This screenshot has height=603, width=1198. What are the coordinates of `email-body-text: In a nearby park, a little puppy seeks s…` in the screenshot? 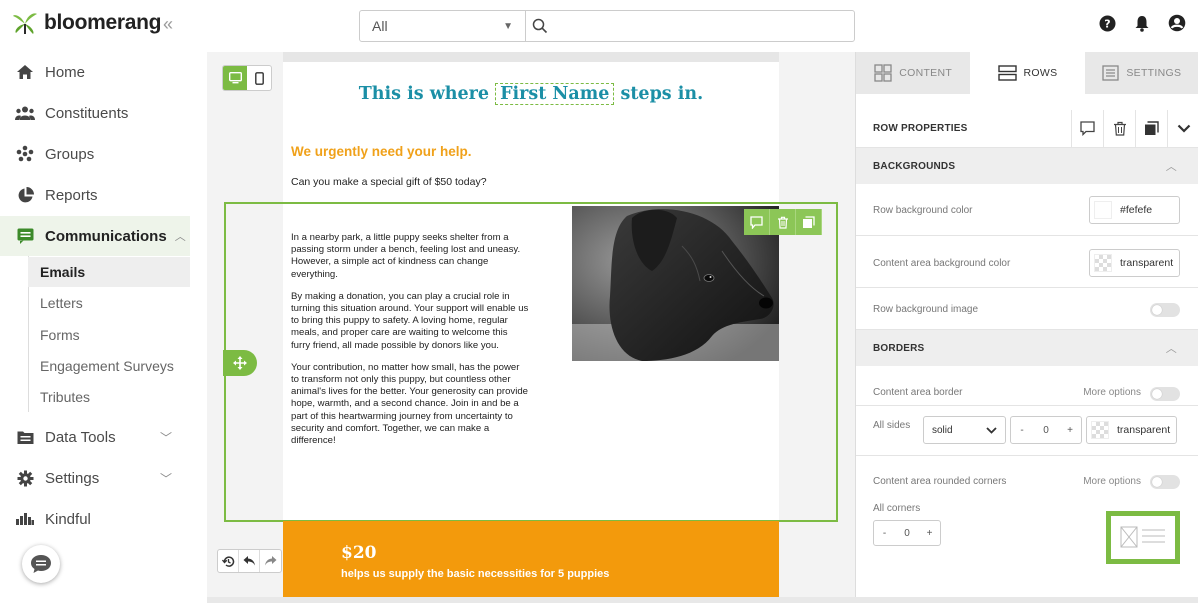 It's located at (410, 344).